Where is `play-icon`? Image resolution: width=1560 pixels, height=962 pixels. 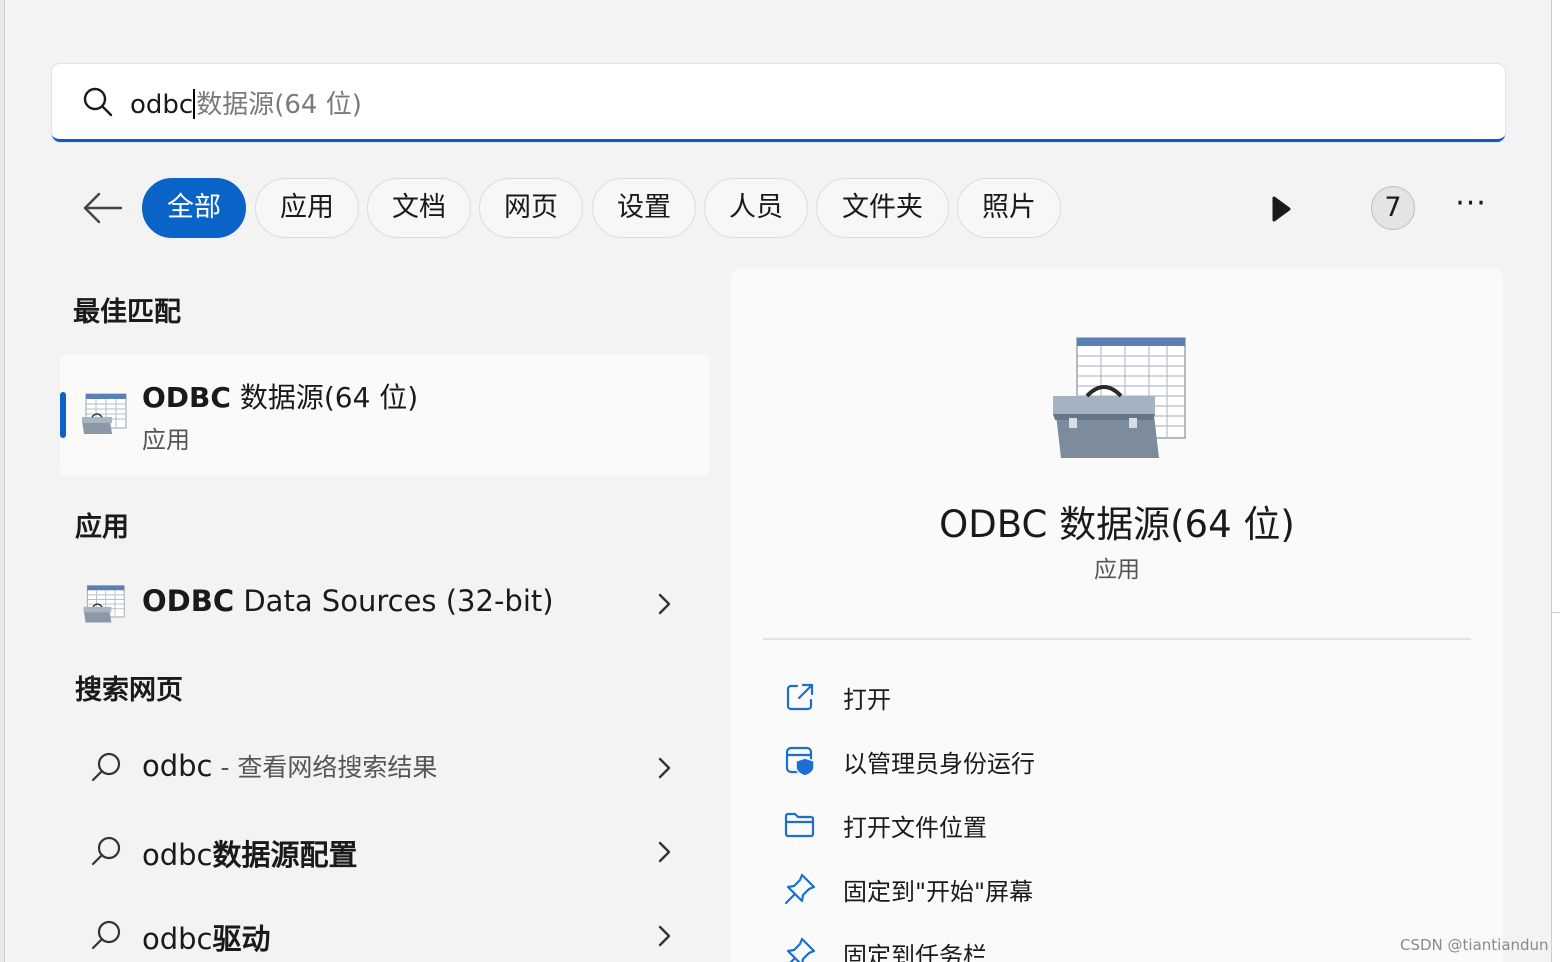 play-icon is located at coordinates (1281, 209).